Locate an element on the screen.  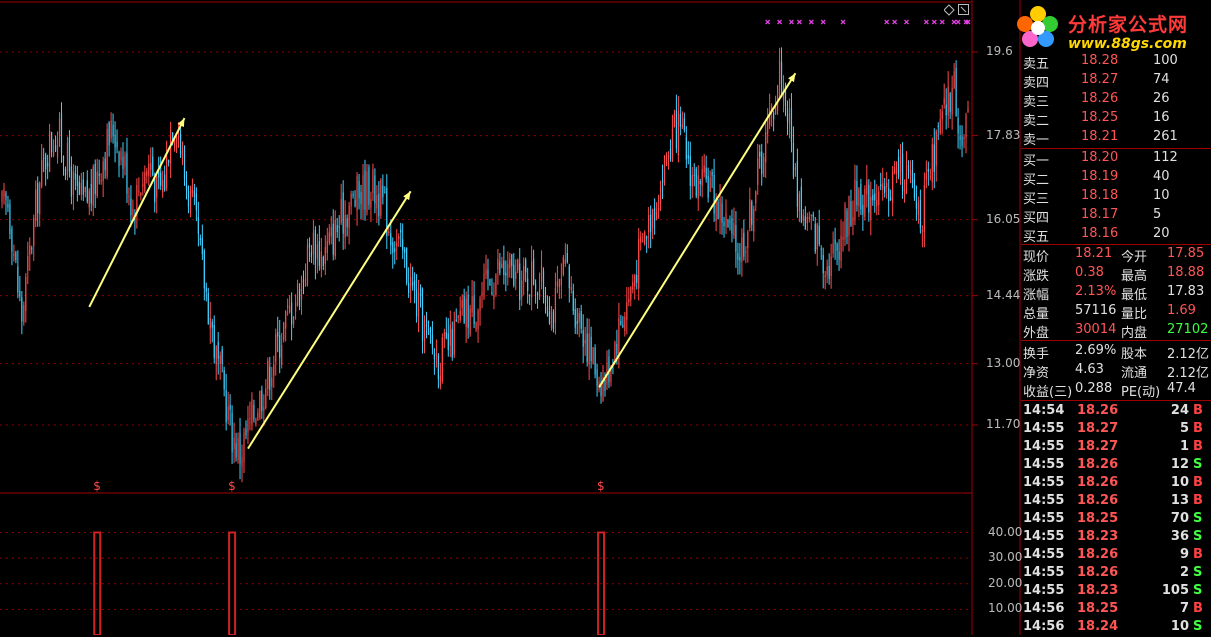
tick-row: 14:55 18.23 105 S is located at coordinates (1116, 592).